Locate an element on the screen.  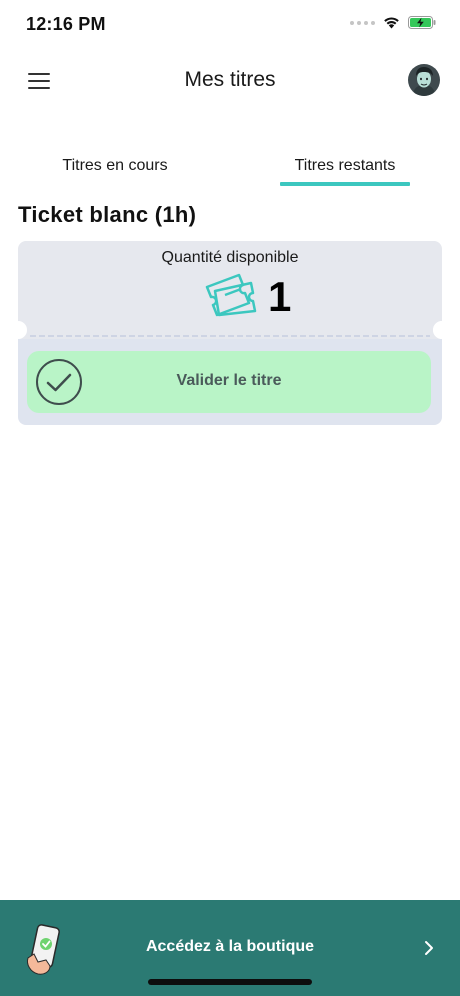
active-tab-indicator is located at coordinates (345, 184).